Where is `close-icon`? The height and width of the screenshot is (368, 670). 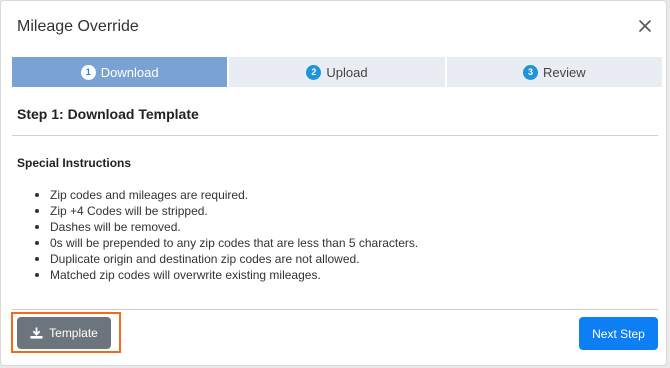 close-icon is located at coordinates (645, 26).